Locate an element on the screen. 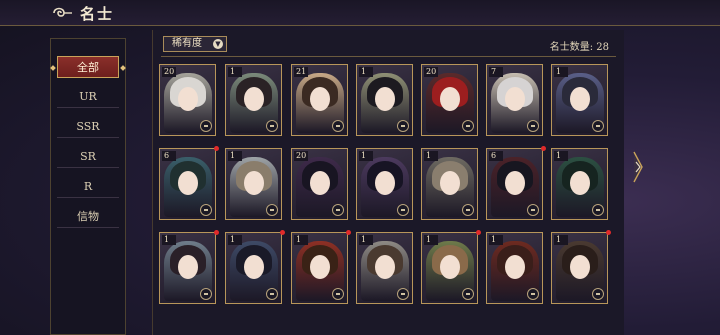 The image size is (720, 335). sidebar-item-ssr: SSR is located at coordinates (88, 127).